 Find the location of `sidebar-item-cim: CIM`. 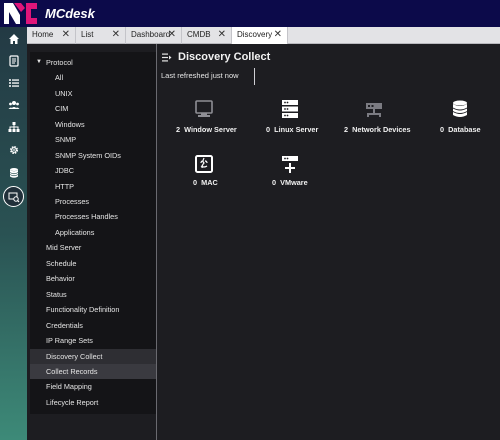

sidebar-item-cim: CIM is located at coordinates (93, 108).